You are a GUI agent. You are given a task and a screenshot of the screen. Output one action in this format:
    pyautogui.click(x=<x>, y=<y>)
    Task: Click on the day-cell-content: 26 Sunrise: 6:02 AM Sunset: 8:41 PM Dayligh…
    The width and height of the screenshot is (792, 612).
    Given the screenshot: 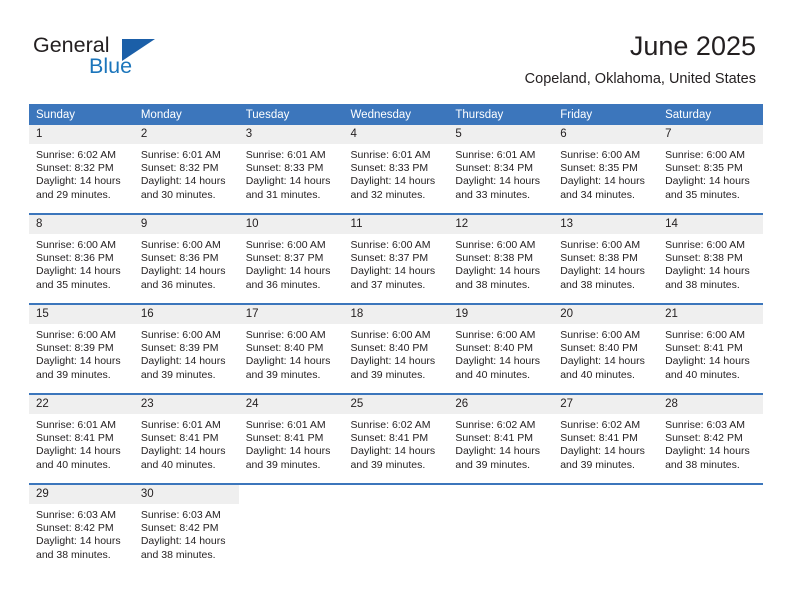 What is the action you would take?
    pyautogui.click(x=501, y=439)
    